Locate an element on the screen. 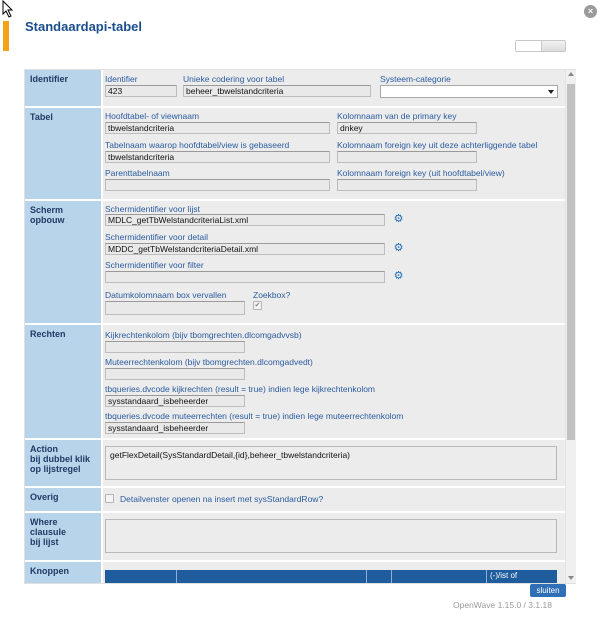  scroll-up-icon is located at coordinates (571, 74).